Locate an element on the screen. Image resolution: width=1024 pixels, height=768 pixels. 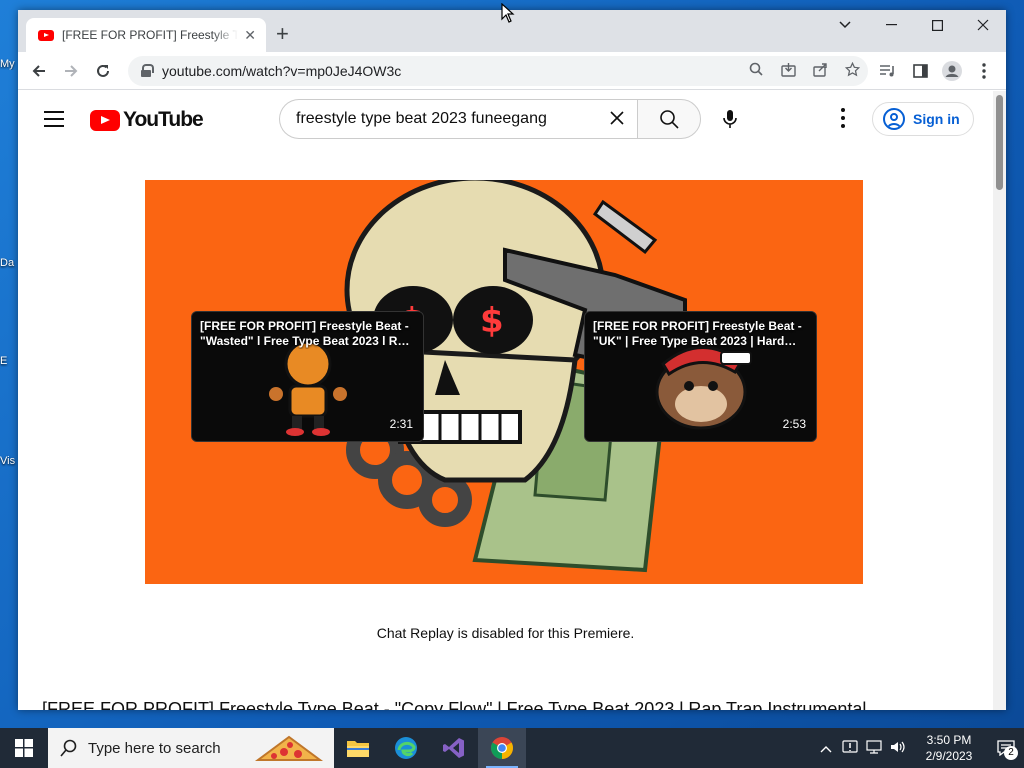
forward-button is located at coordinates (71, 71).